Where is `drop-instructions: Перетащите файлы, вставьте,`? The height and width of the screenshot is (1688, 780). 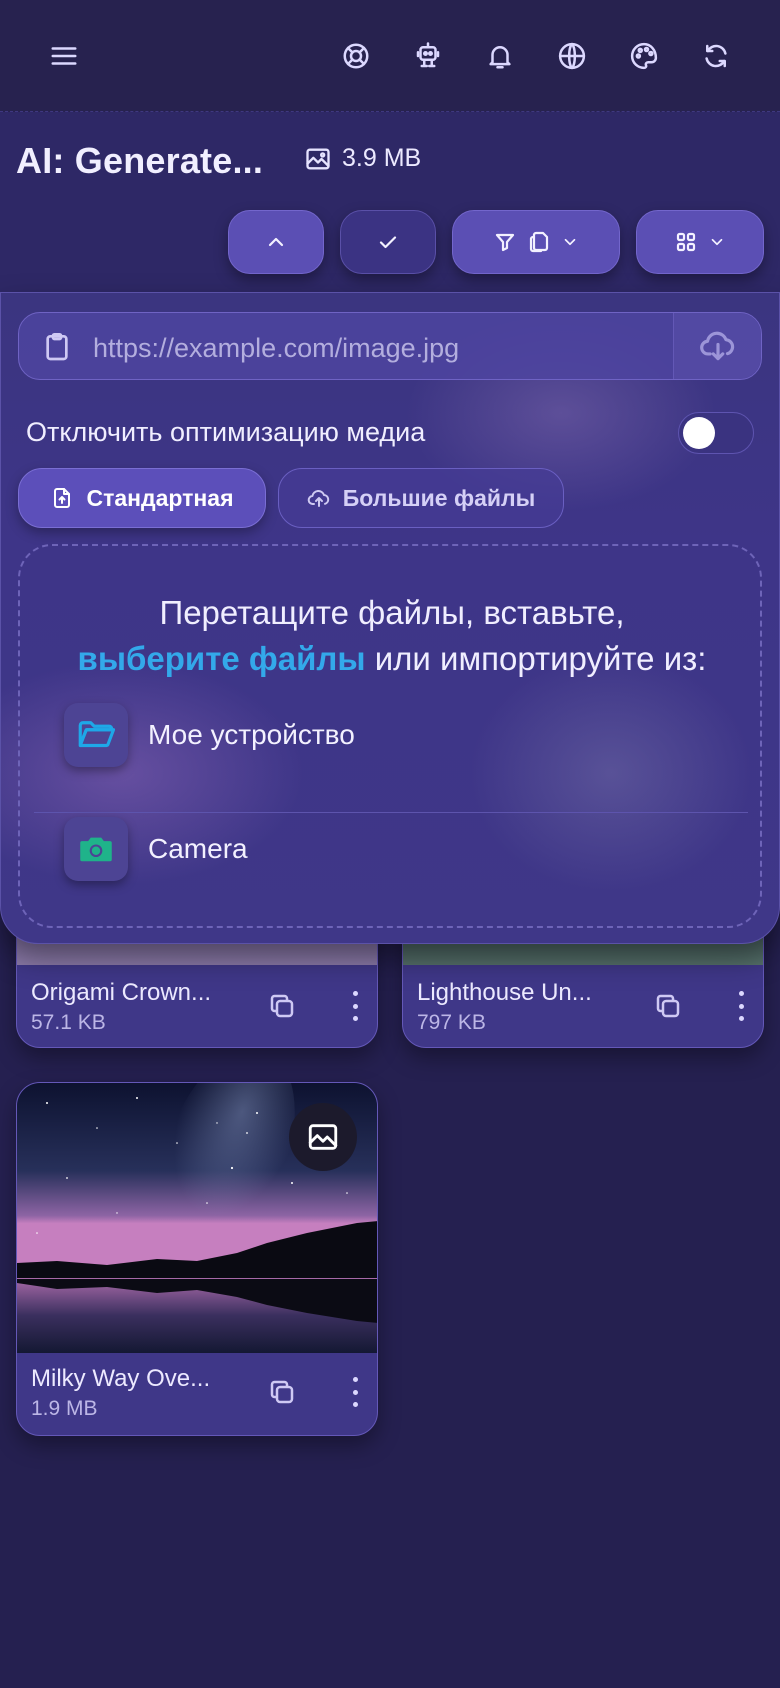
drop-instructions: Перетащите файлы, вставьте, is located at coordinates (392, 612).